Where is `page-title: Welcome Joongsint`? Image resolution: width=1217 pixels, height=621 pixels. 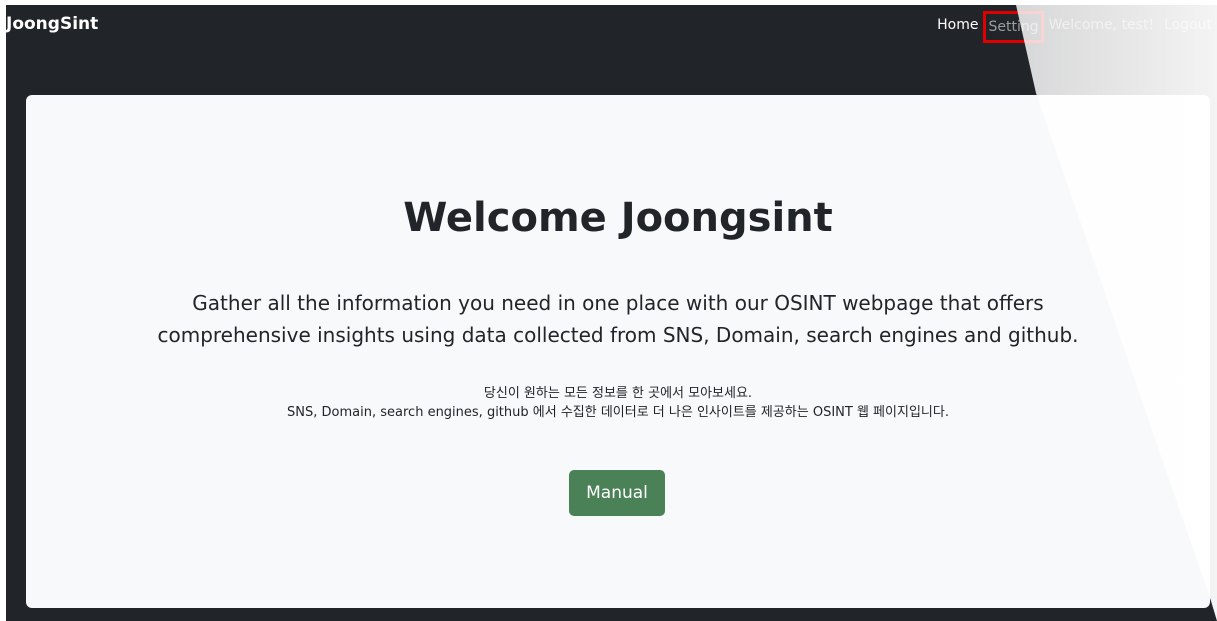
page-title: Welcome Joongsint is located at coordinates (618, 218).